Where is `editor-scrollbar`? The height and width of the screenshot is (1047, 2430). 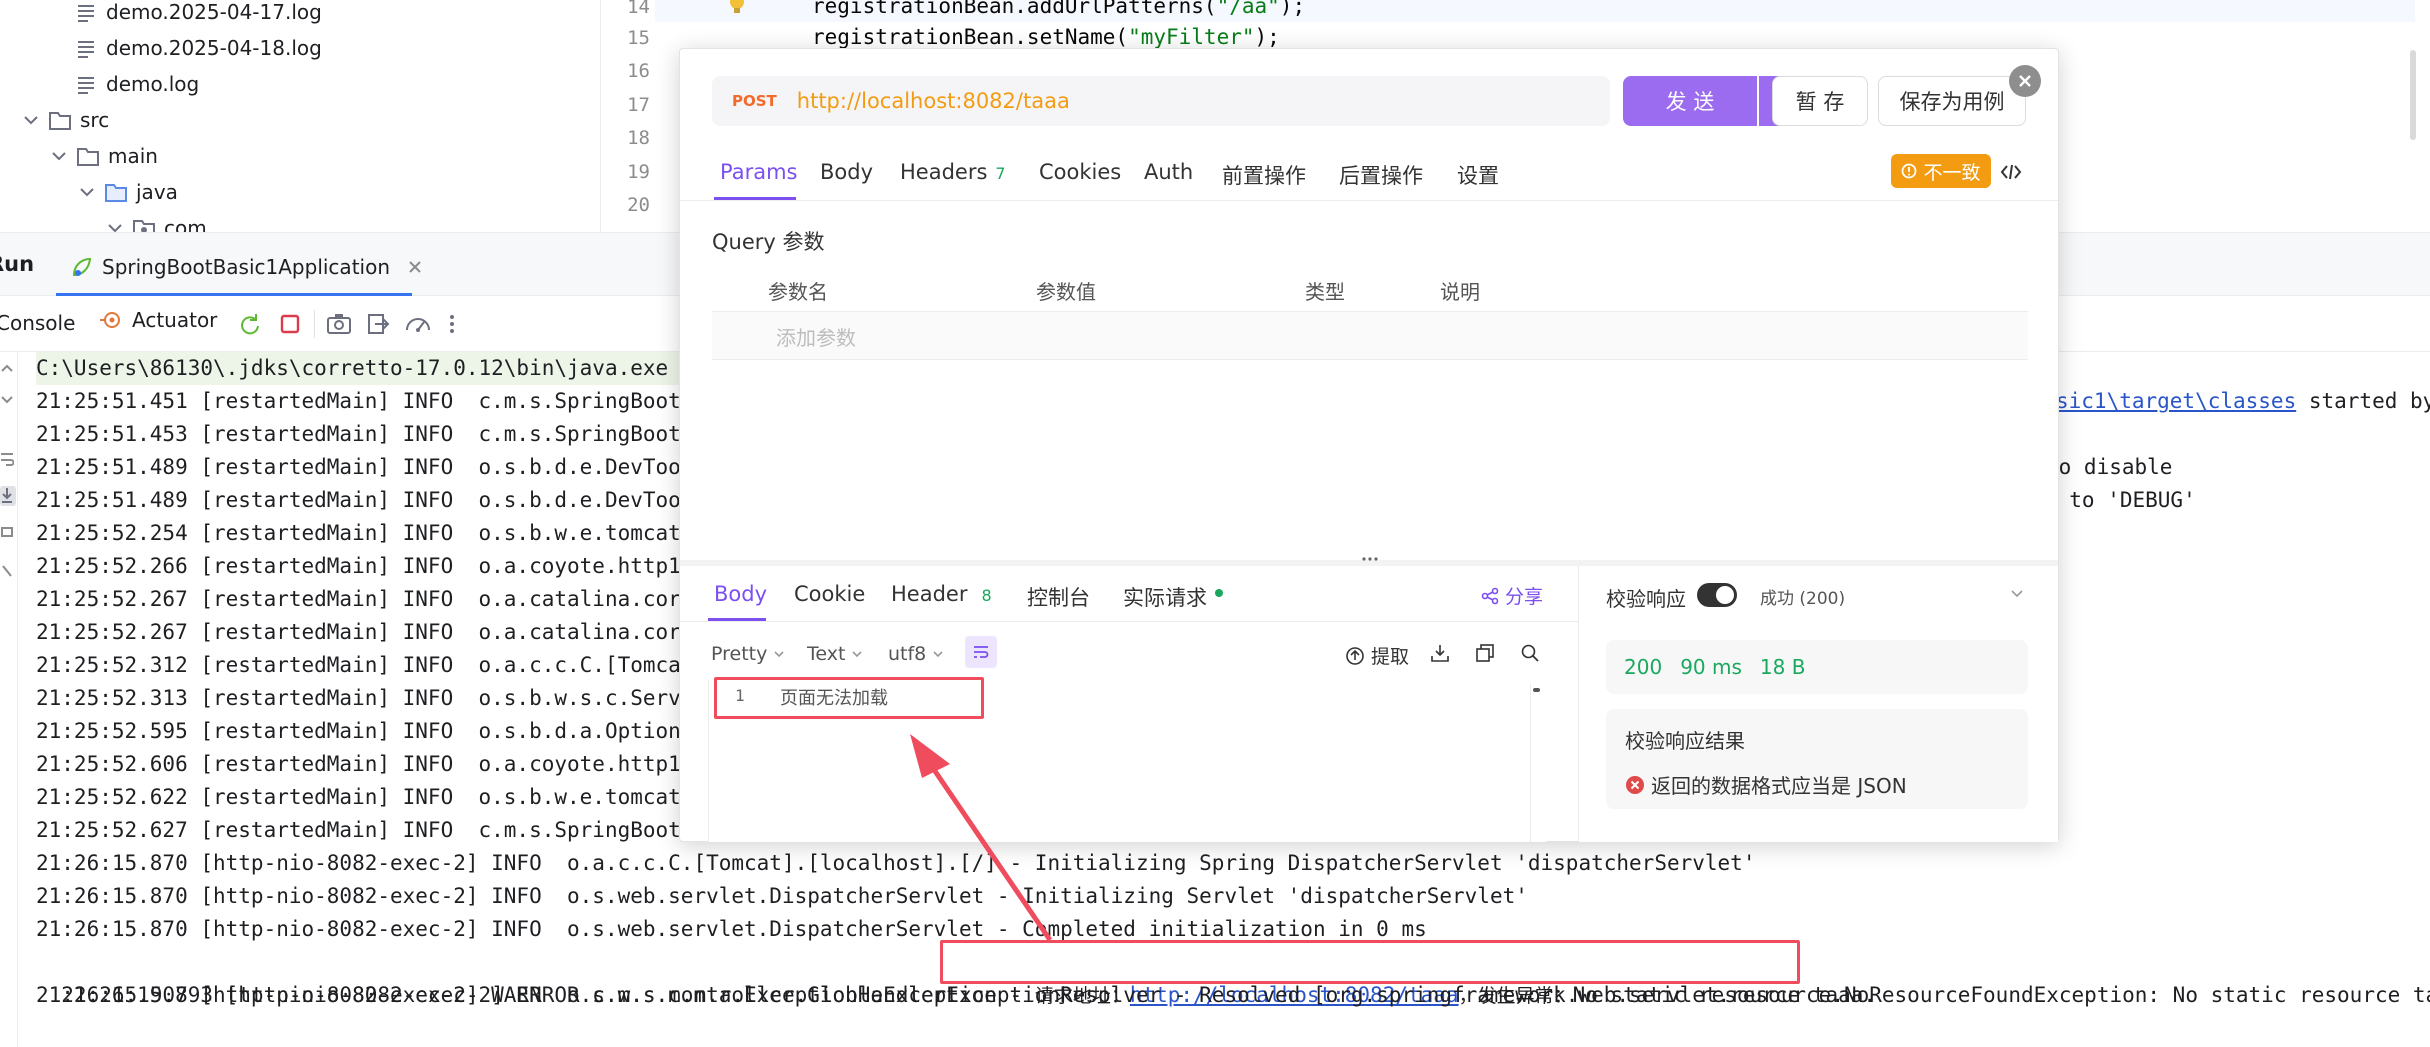
editor-scrollbar is located at coordinates (2413, 95).